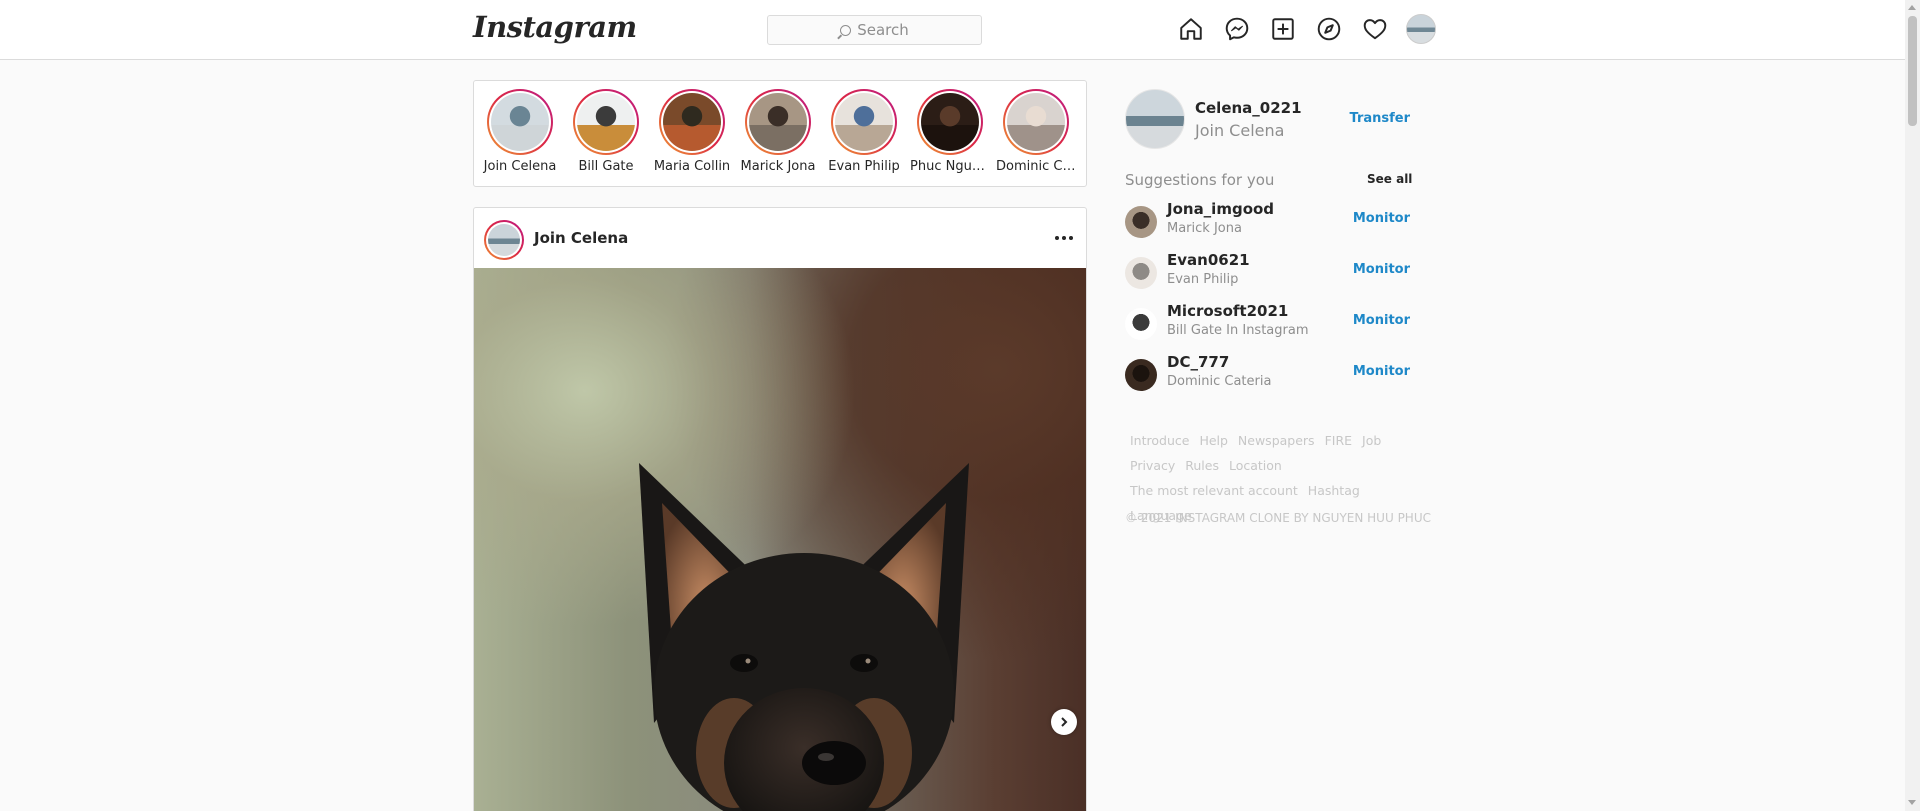  Describe the element at coordinates (504, 240) in the screenshot. I see `post-author-avatar` at that location.